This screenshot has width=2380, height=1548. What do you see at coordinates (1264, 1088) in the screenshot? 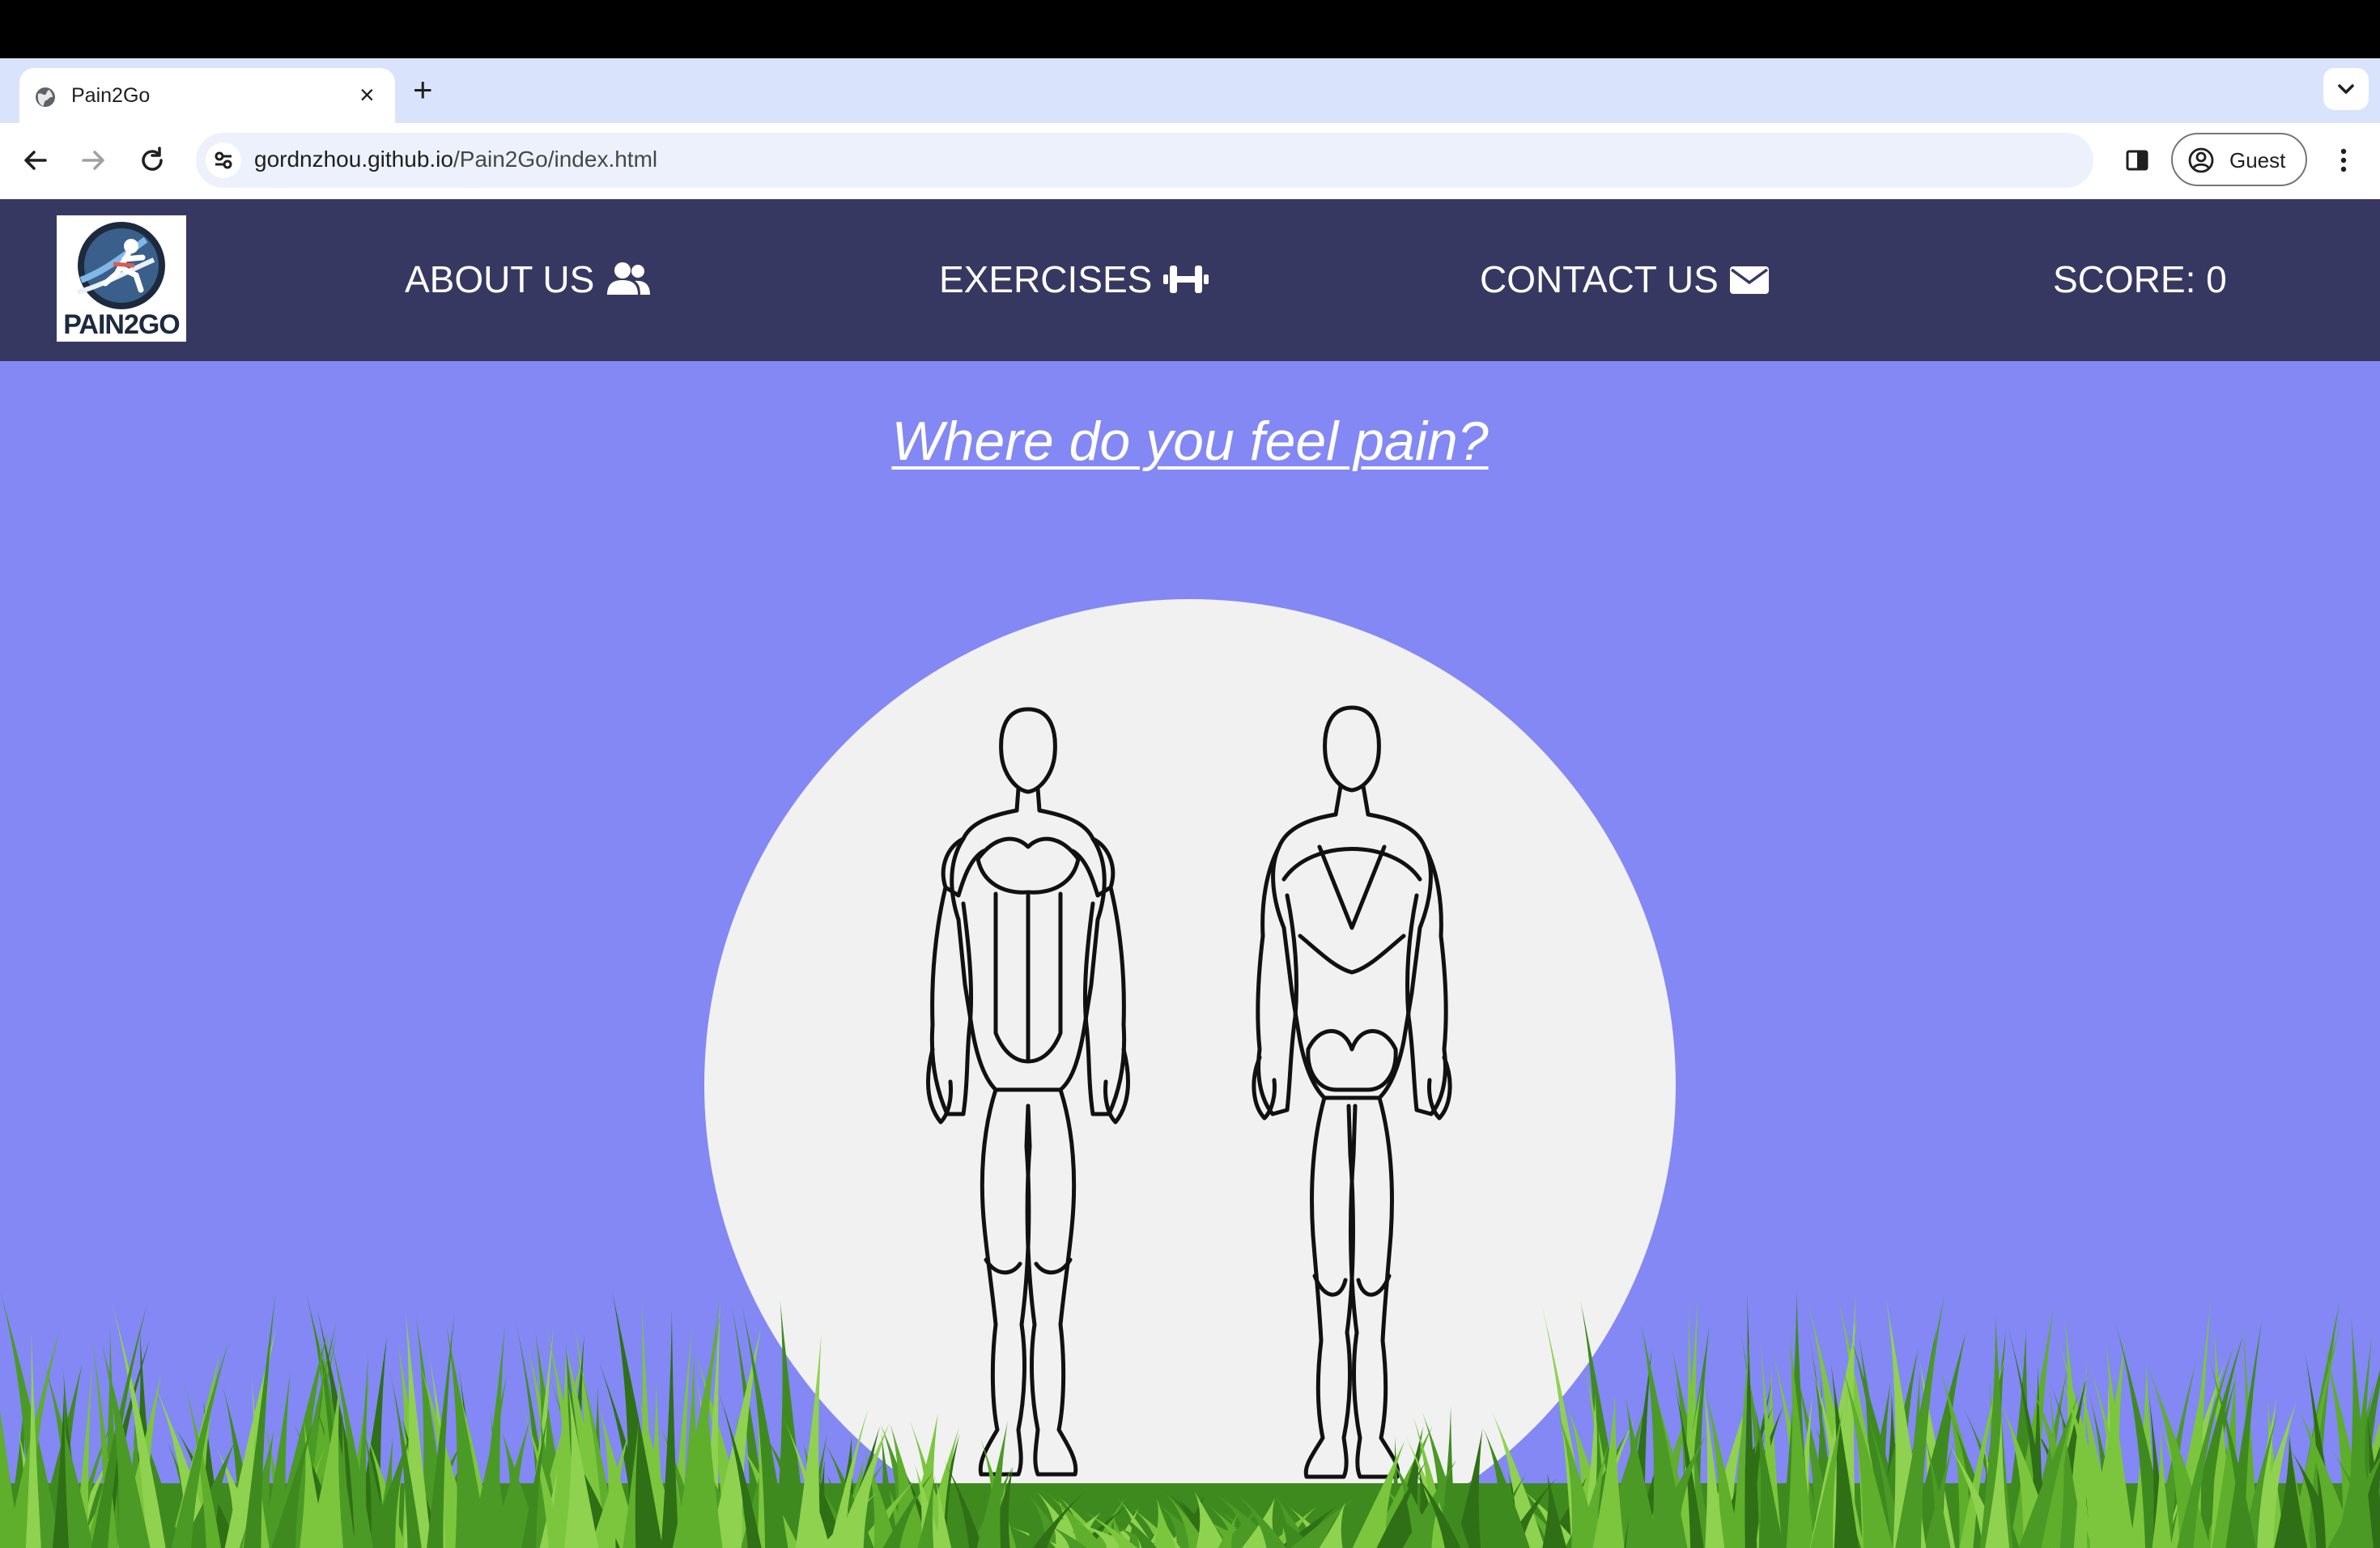
I see `back-left-hand` at bounding box center [1264, 1088].